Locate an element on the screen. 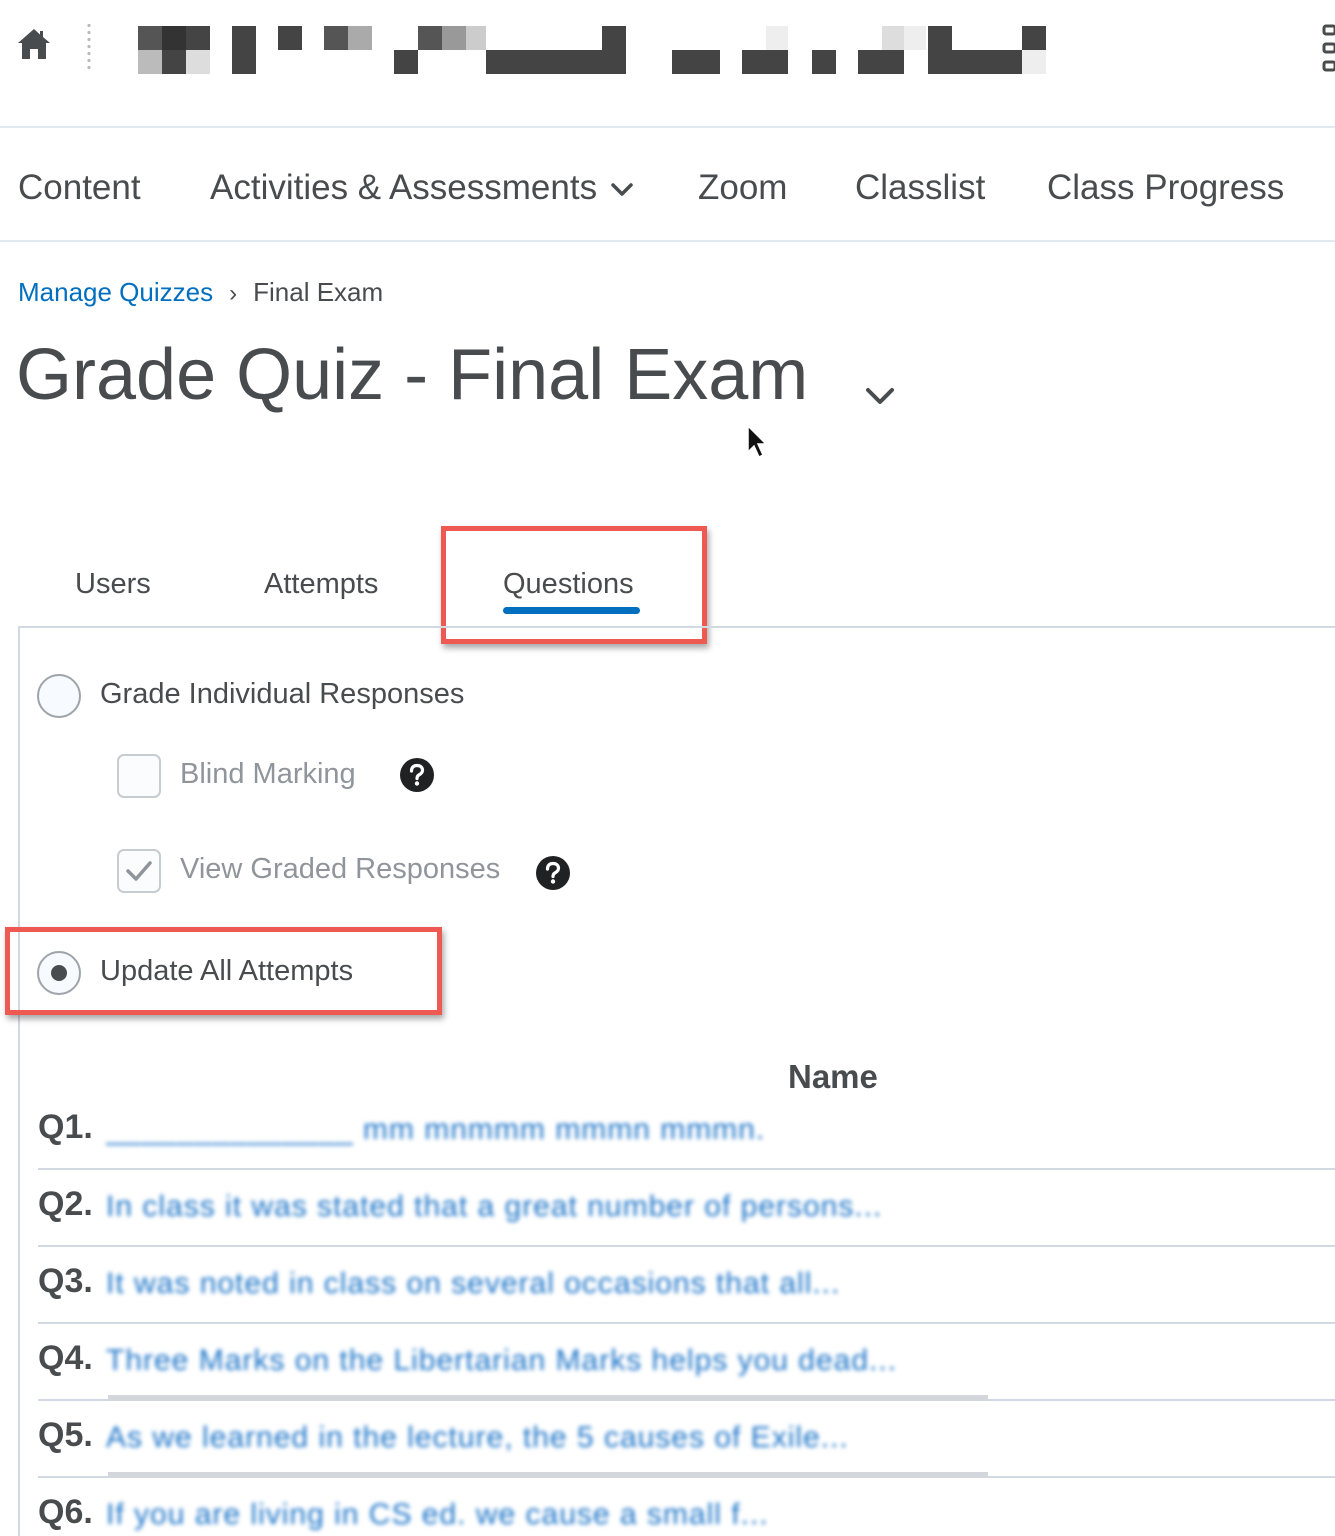 The height and width of the screenshot is (1536, 1335). tab-users: Users is located at coordinates (113, 584).